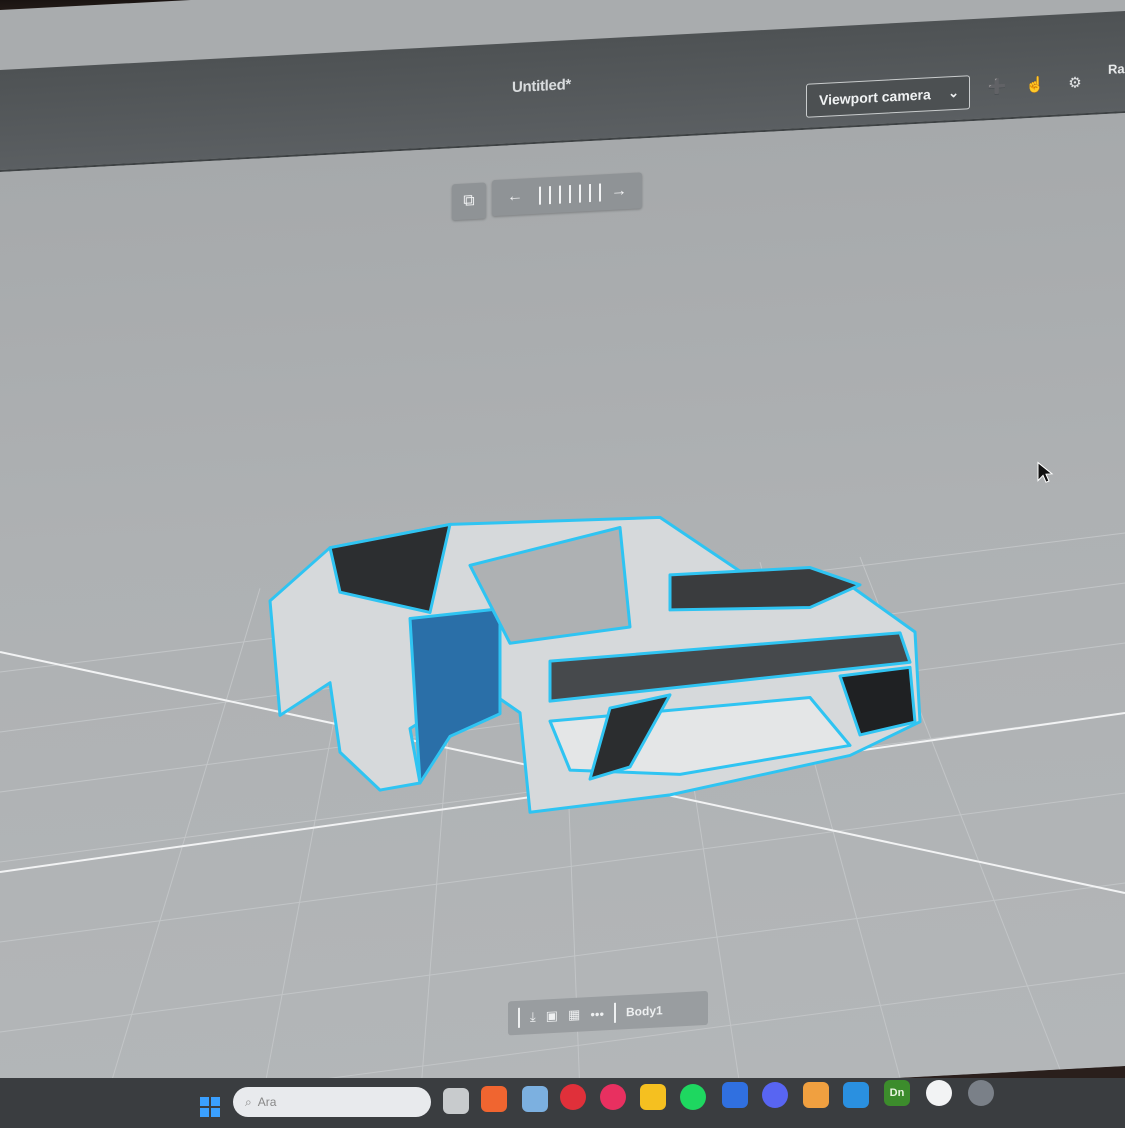  What do you see at coordinates (574, 1015) in the screenshot?
I see `appearance-icon: ▦` at bounding box center [574, 1015].